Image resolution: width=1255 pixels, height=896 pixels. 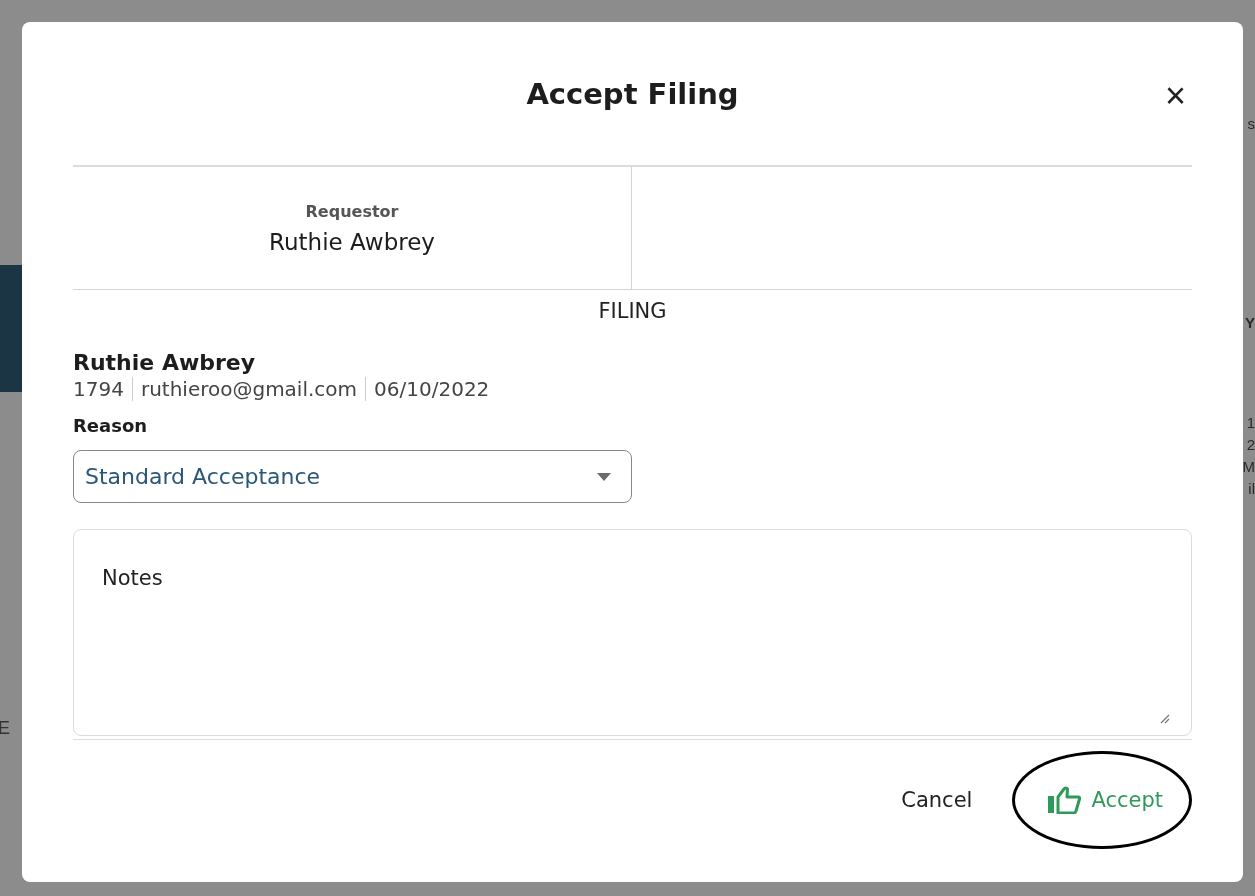 What do you see at coordinates (632, 93) in the screenshot?
I see `dialog-title: Accept Filing` at bounding box center [632, 93].